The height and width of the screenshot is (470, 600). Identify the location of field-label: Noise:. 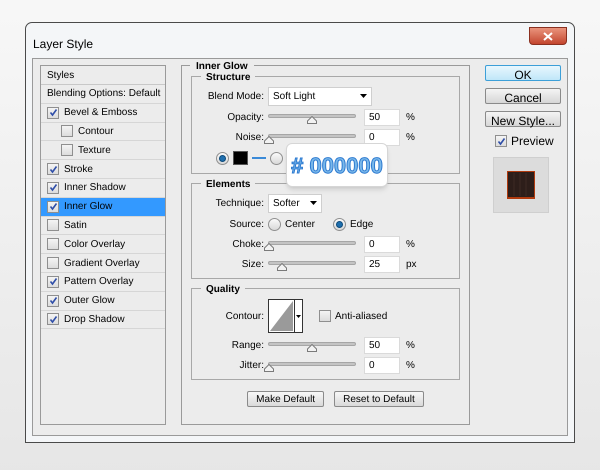
(250, 137).